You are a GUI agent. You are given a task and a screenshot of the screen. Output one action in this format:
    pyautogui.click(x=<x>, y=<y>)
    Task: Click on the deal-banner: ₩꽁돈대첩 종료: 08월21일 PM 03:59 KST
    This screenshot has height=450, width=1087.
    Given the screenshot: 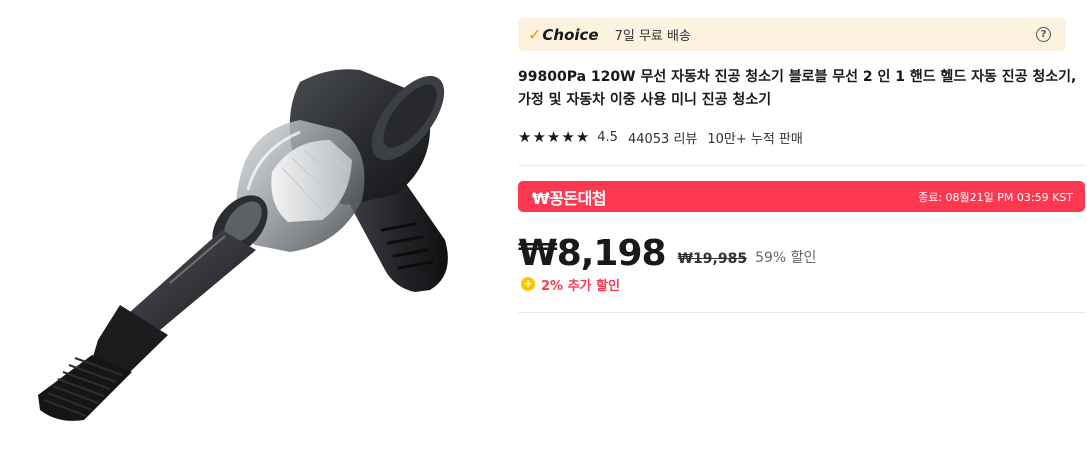 What is the action you would take?
    pyautogui.click(x=801, y=196)
    